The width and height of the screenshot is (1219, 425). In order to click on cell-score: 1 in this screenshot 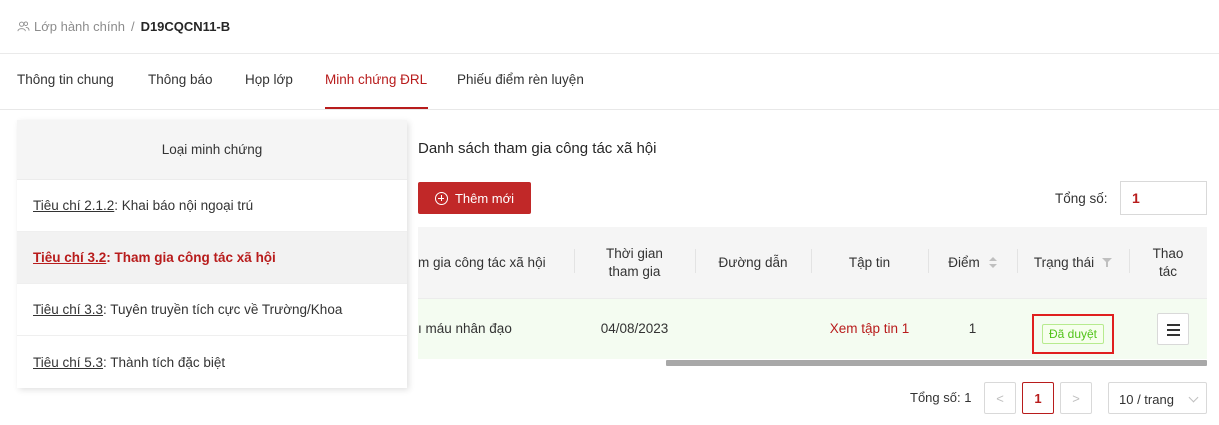, I will do `click(972, 328)`.